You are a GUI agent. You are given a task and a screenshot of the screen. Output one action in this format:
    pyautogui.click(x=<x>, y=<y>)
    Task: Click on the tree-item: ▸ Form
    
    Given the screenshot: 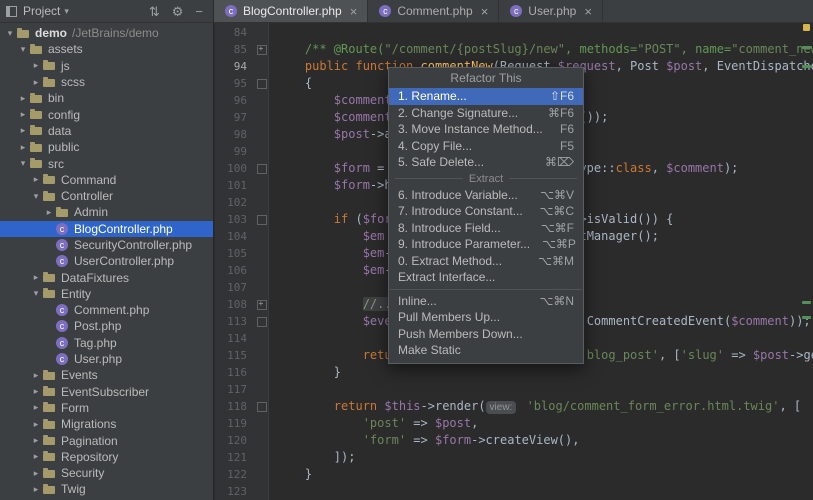 What is the action you would take?
    pyautogui.click(x=106, y=408)
    